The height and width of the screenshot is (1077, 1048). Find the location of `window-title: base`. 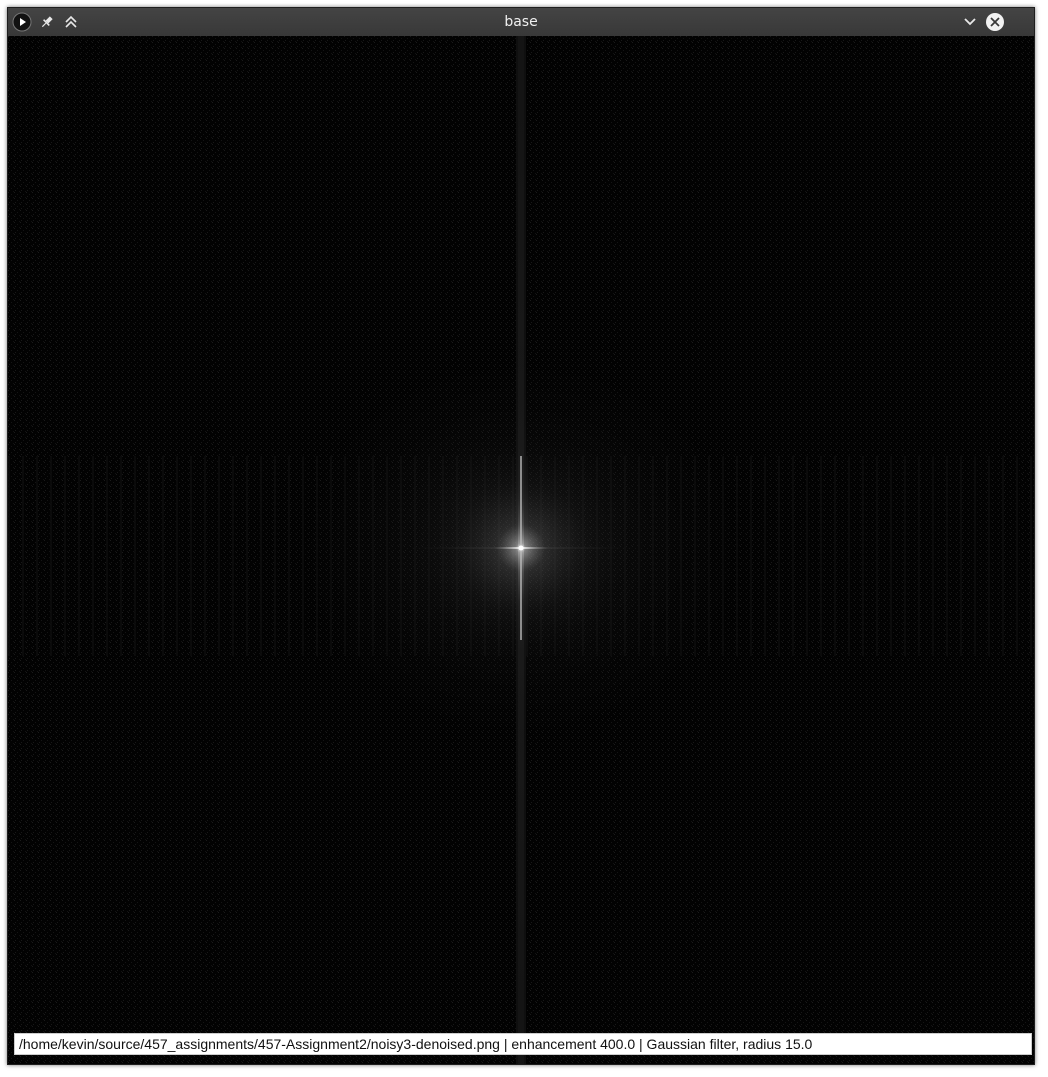

window-title: base is located at coordinates (521, 22).